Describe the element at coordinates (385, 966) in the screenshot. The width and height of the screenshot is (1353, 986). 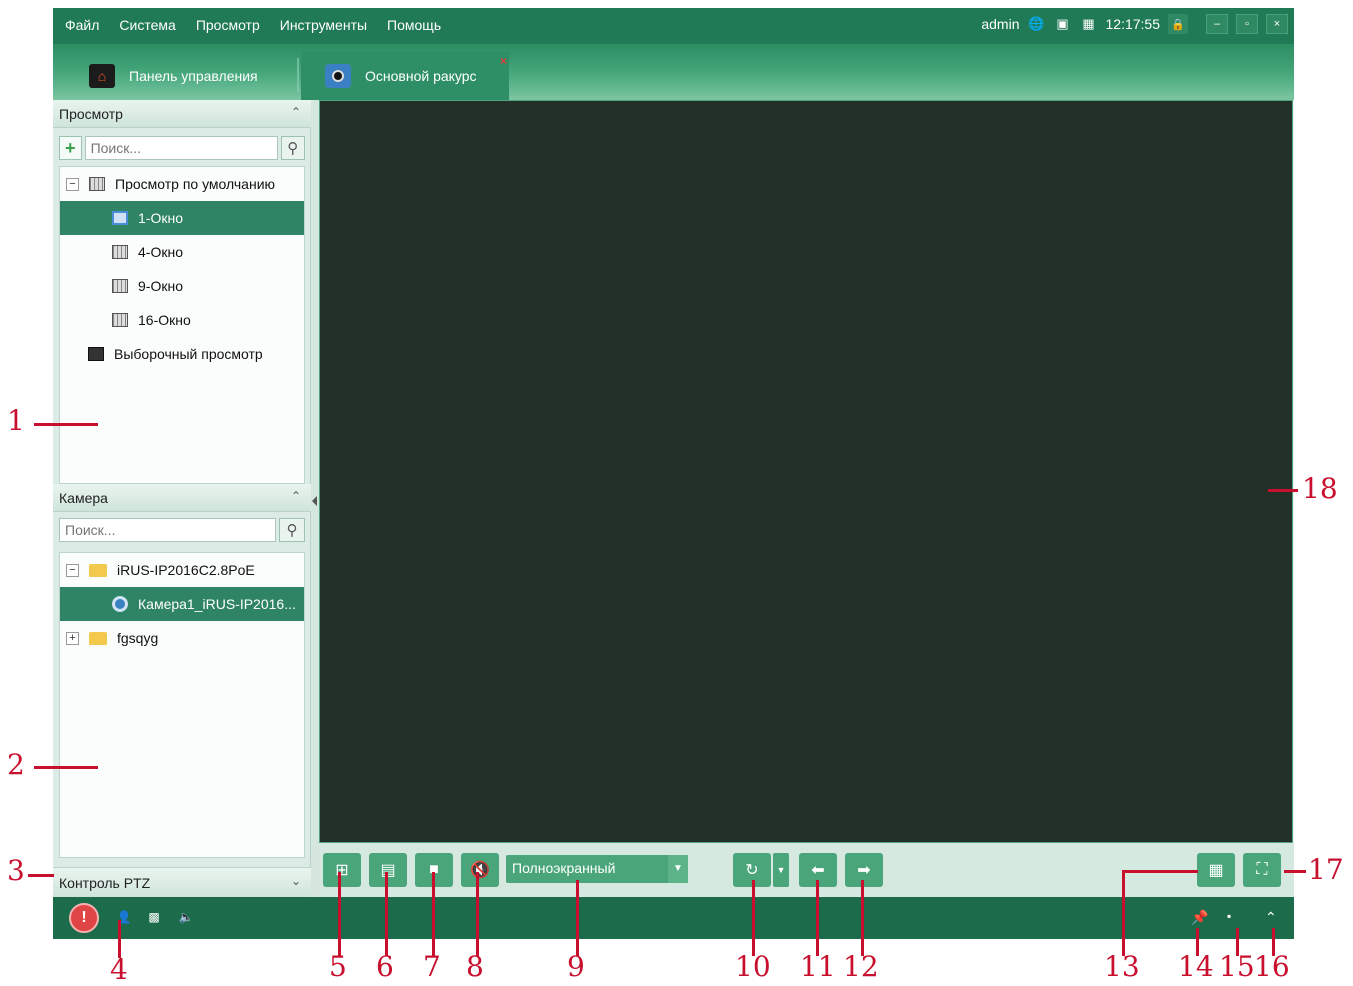
I see `annotation-6: 6` at that location.